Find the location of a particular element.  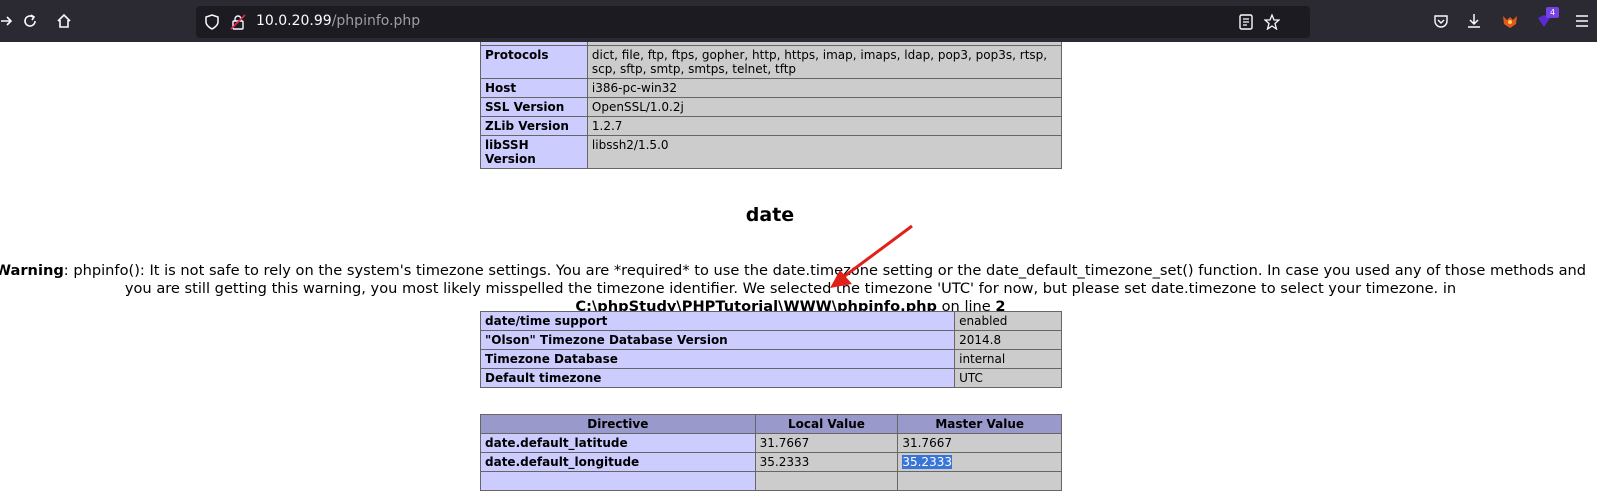

downloads-icon is located at coordinates (1474, 21).